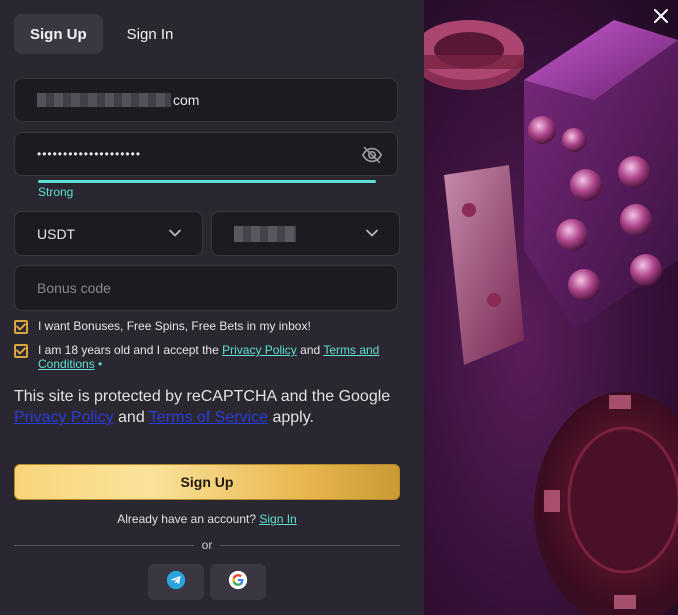 This screenshot has height=615, width=678. I want to click on recaptcha-apply: apply., so click(293, 417).